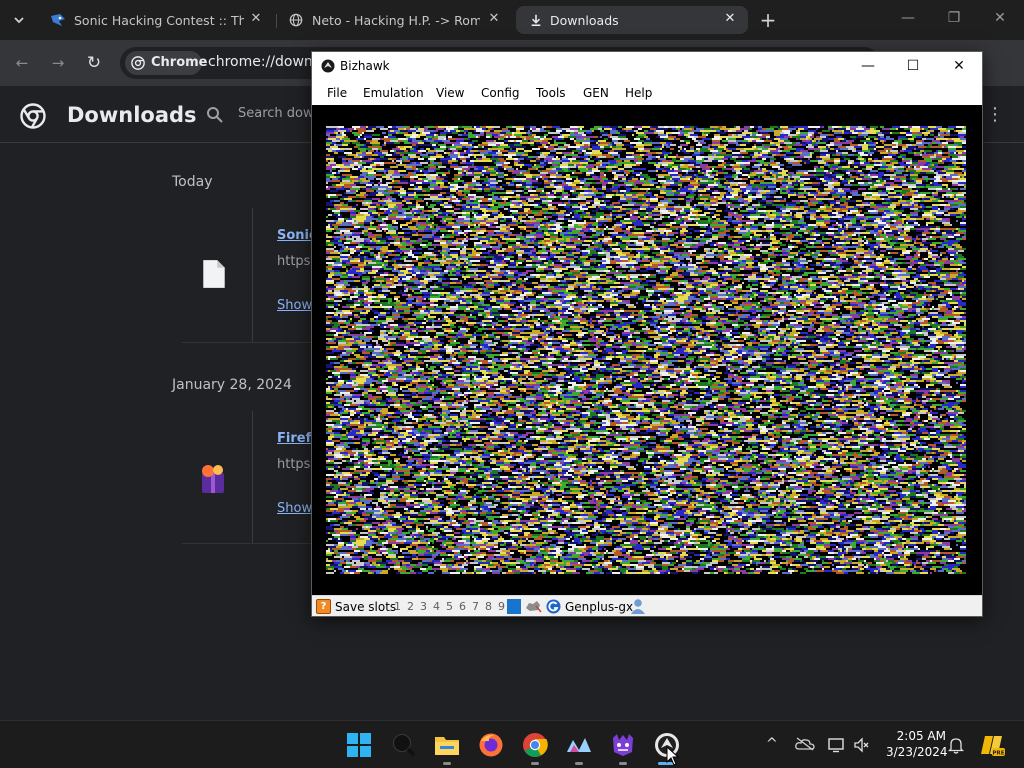 The image size is (1024, 768). Describe the element at coordinates (647, 66) in the screenshot. I see `bizhawk-titlebar: Bizhawk — ☐ ✕` at that location.